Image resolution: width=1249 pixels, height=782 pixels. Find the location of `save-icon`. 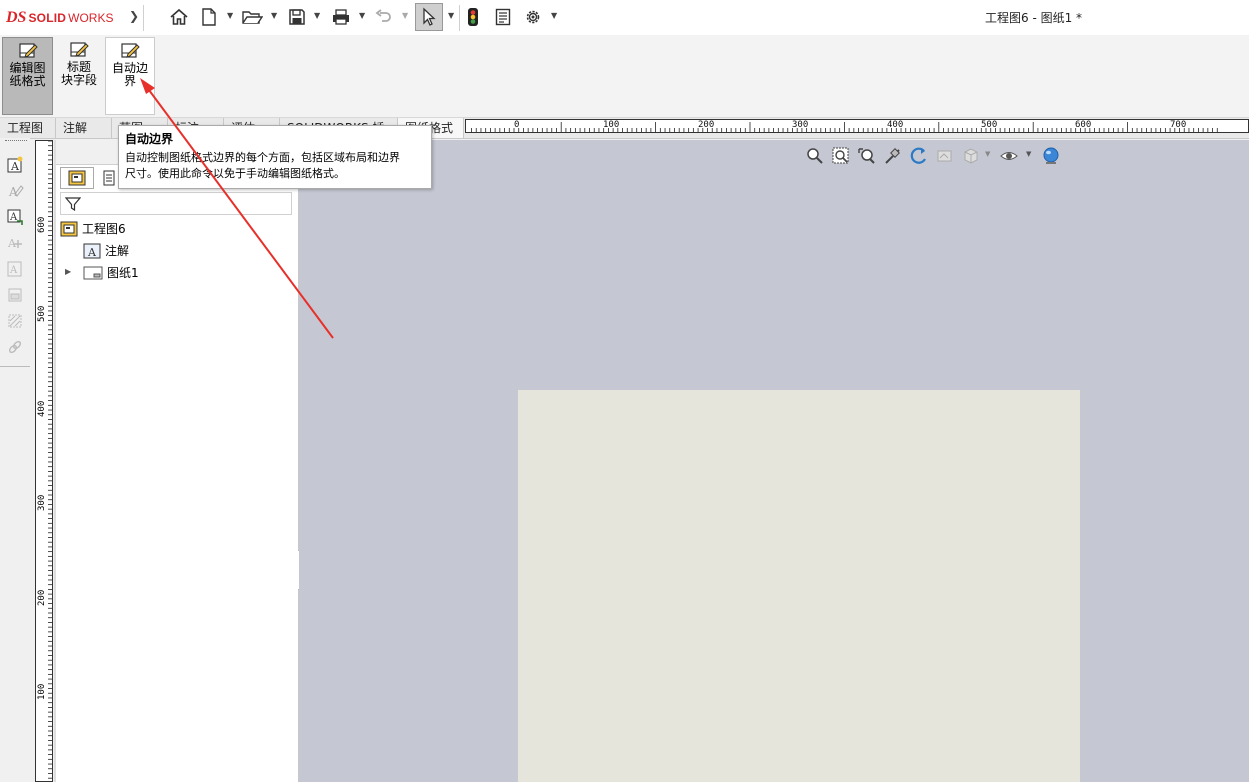

save-icon is located at coordinates (297, 17).